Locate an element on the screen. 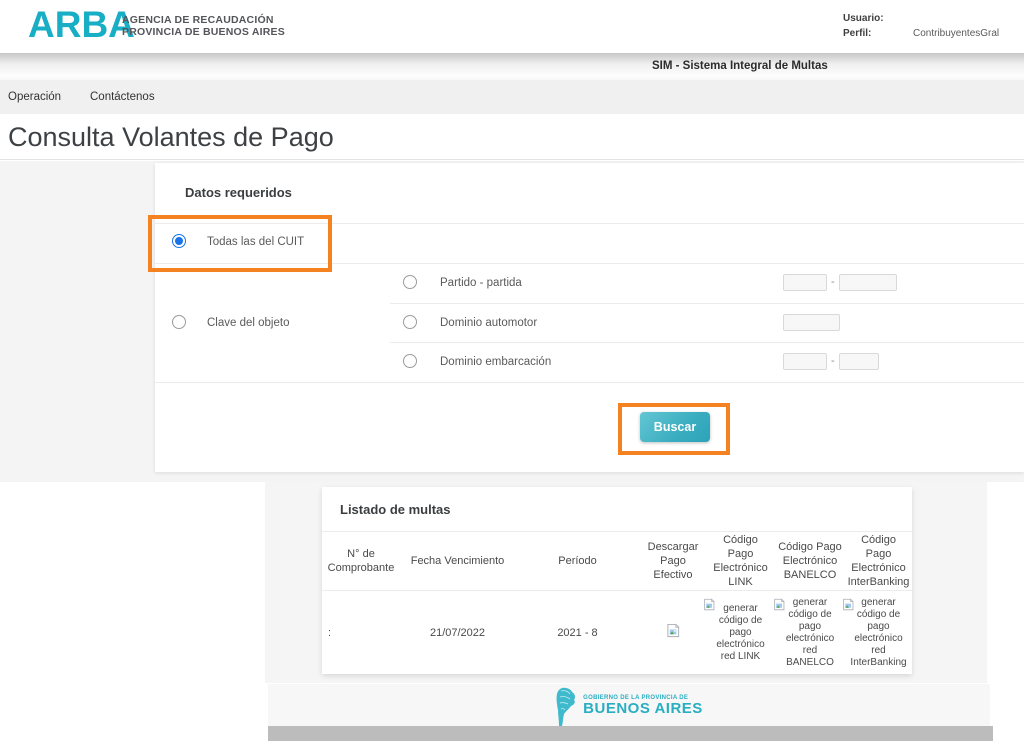 The height and width of the screenshot is (743, 1024). profile-label: Perfil: is located at coordinates (857, 33).